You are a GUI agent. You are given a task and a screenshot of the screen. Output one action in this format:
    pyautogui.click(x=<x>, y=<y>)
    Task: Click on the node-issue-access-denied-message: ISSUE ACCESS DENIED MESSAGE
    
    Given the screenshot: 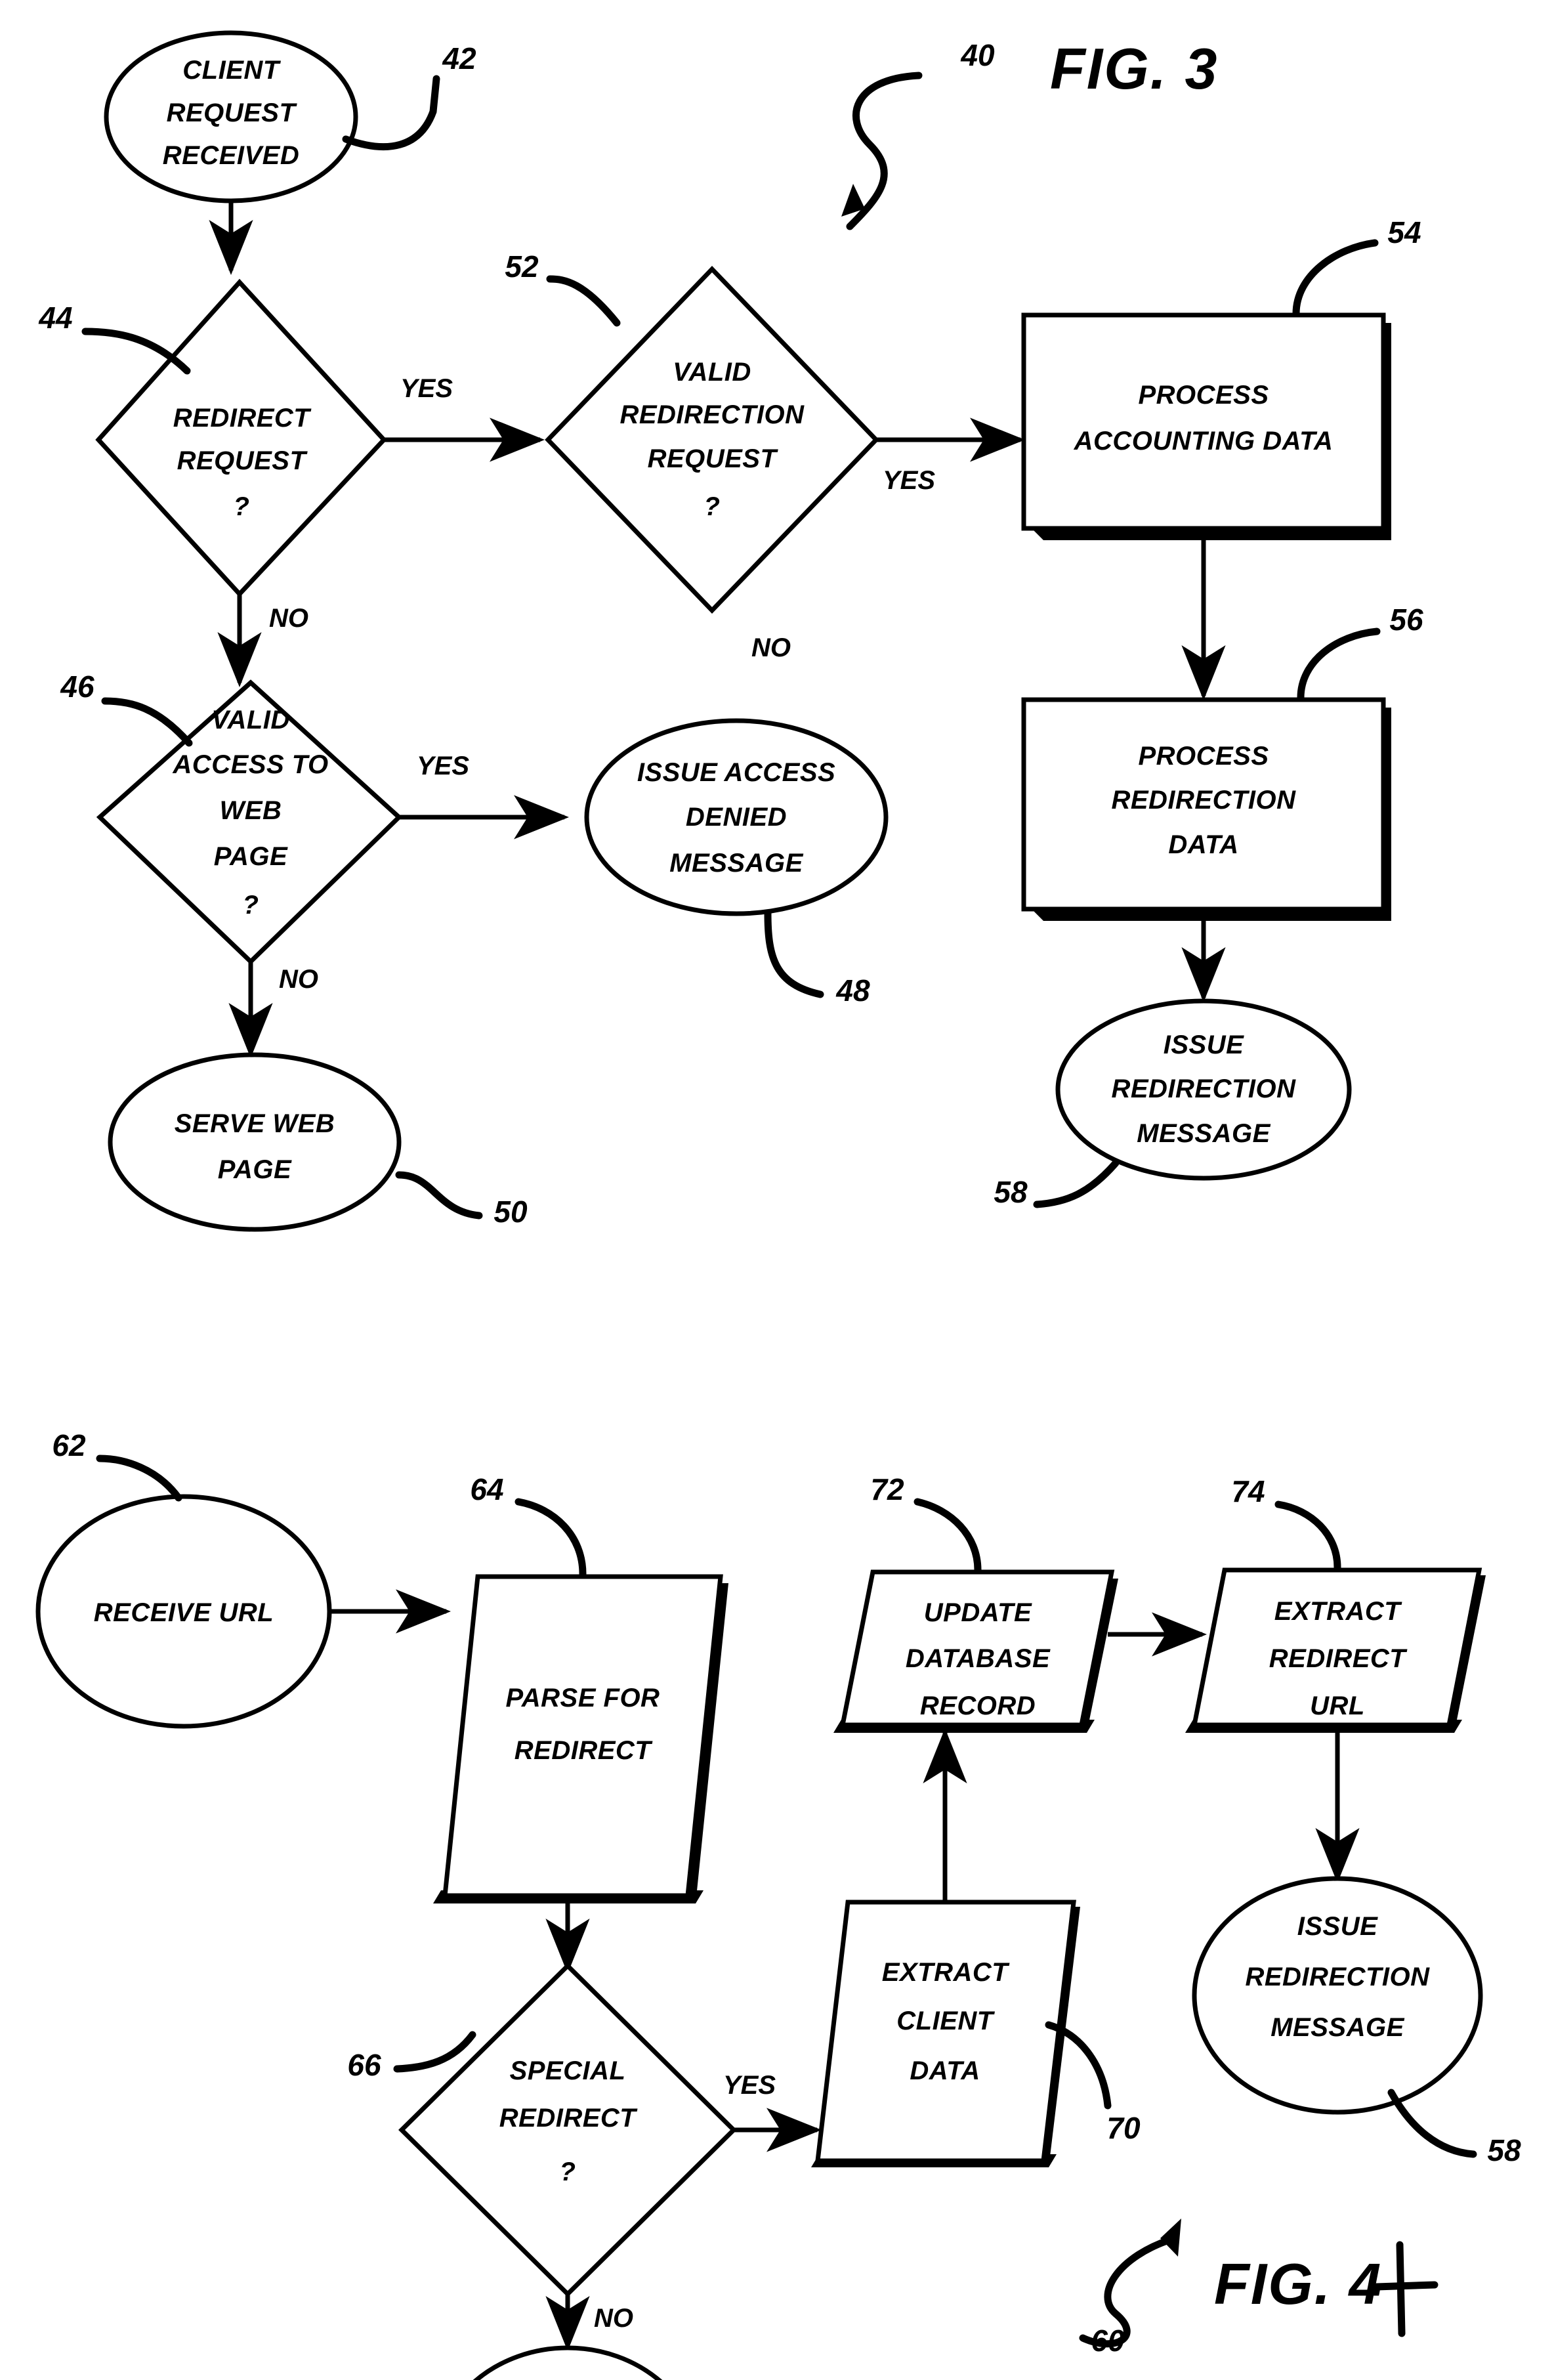 What is the action you would take?
    pyautogui.click(x=736, y=817)
    